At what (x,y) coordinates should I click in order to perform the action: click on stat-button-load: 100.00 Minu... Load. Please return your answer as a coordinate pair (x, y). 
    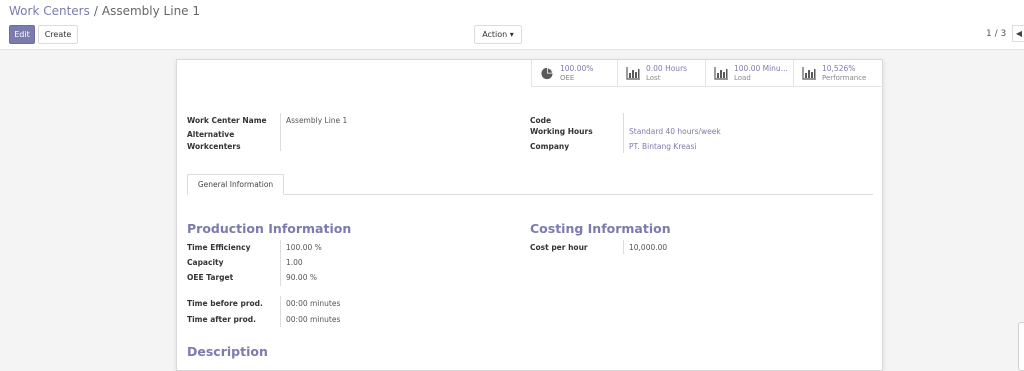
    Looking at the image, I should click on (749, 73).